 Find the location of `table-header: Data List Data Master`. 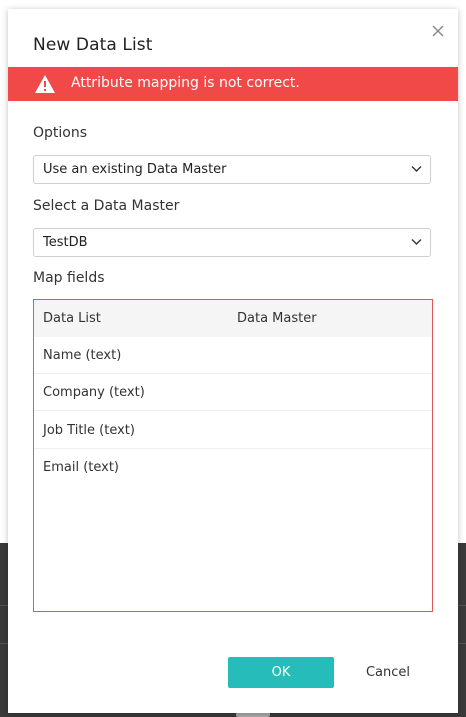

table-header: Data List Data Master is located at coordinates (233, 318).